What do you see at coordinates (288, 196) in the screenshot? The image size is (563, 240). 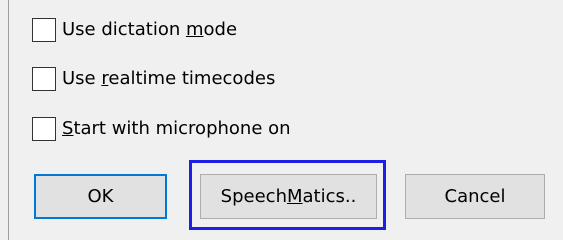 I see `speechmatics-button: SpeechMatics..` at bounding box center [288, 196].